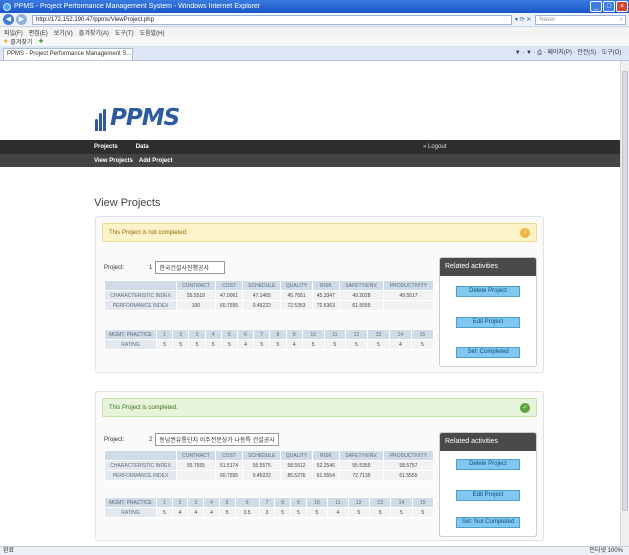 This screenshot has height=555, width=629. I want to click on cell: 55.5575, so click(262, 465).